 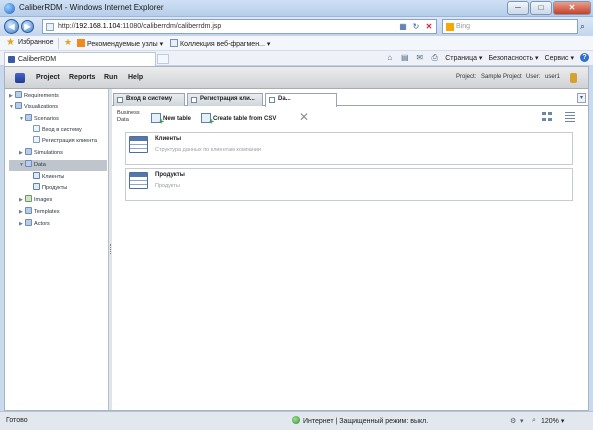 I want to click on browser-tab-title: CaliberRDM, so click(x=37, y=59).